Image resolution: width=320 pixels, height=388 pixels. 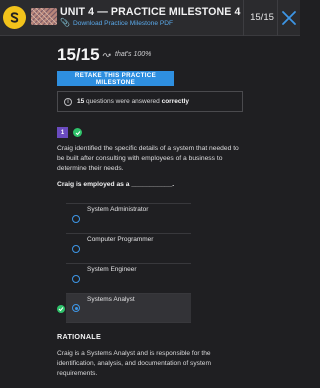 I want to click on info-icon: i, so click(x=68, y=101).